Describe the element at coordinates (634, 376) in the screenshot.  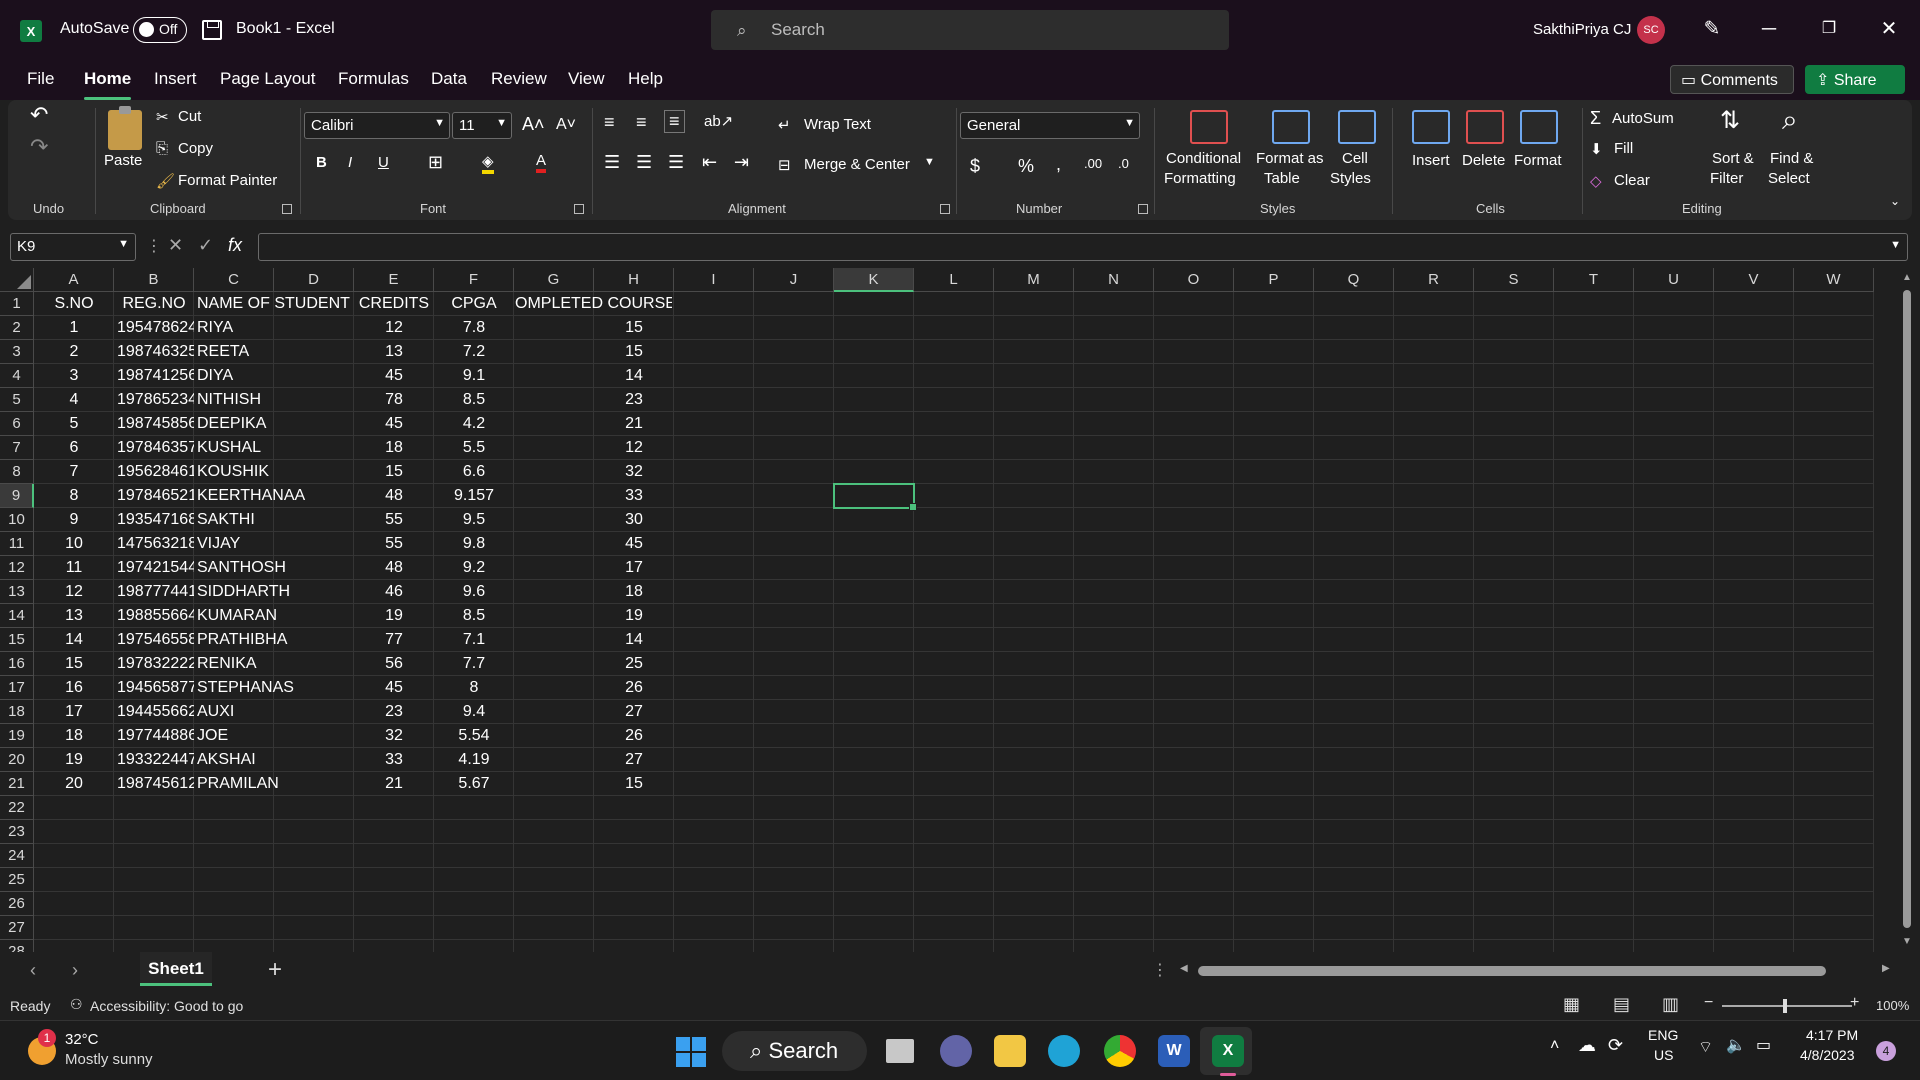
I see `cell-completed: 14` at that location.